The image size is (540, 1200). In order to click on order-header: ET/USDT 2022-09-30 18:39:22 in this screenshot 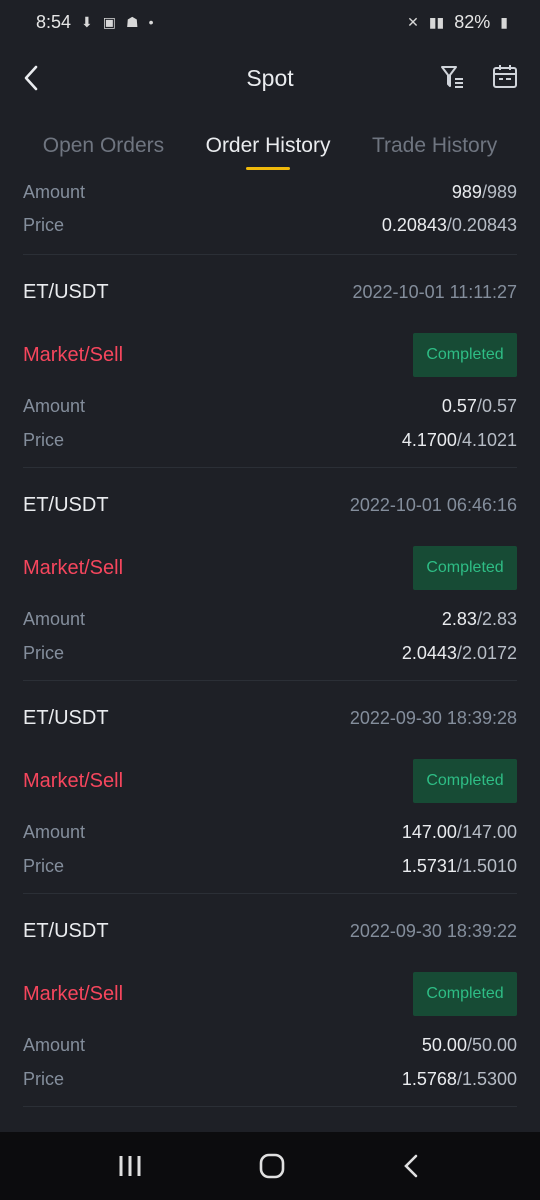, I will do `click(270, 931)`.